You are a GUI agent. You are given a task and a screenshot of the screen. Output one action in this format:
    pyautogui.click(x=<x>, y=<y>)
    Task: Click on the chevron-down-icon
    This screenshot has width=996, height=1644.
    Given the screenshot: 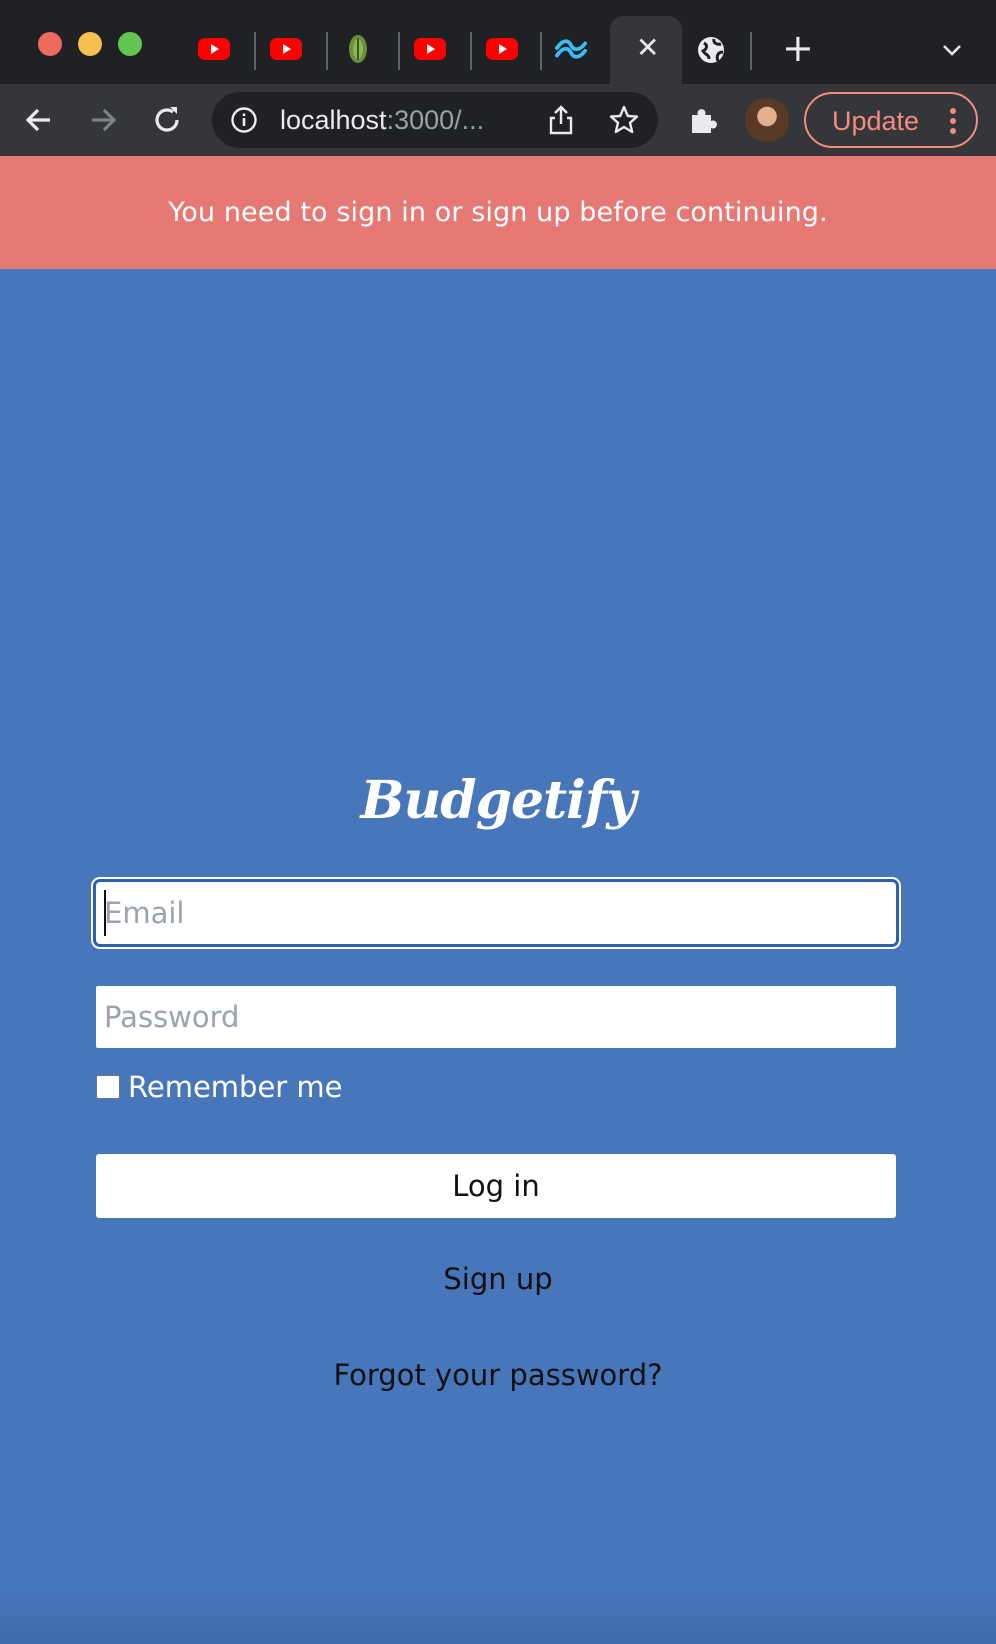 What is the action you would take?
    pyautogui.click(x=952, y=50)
    